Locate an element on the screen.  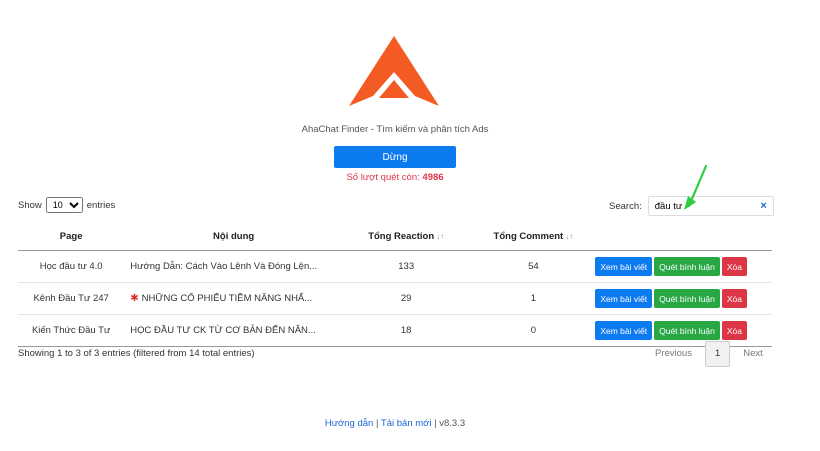
remaining-scans-label: Số lượt quét còn: is located at coordinates (383, 177).